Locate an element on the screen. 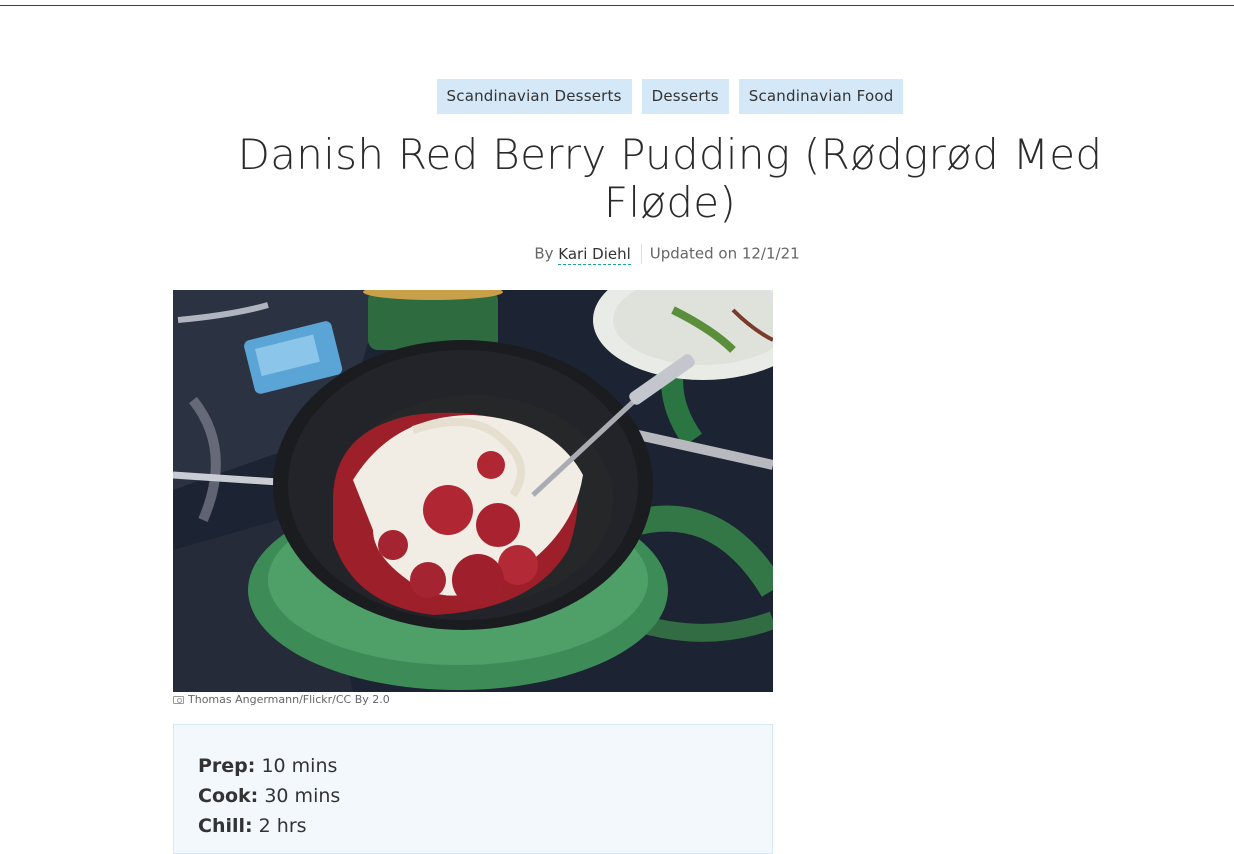  recipe-meta-box: Prep: 10 mins Cook: 30 mins Chill: 2 hrs is located at coordinates (473, 789).